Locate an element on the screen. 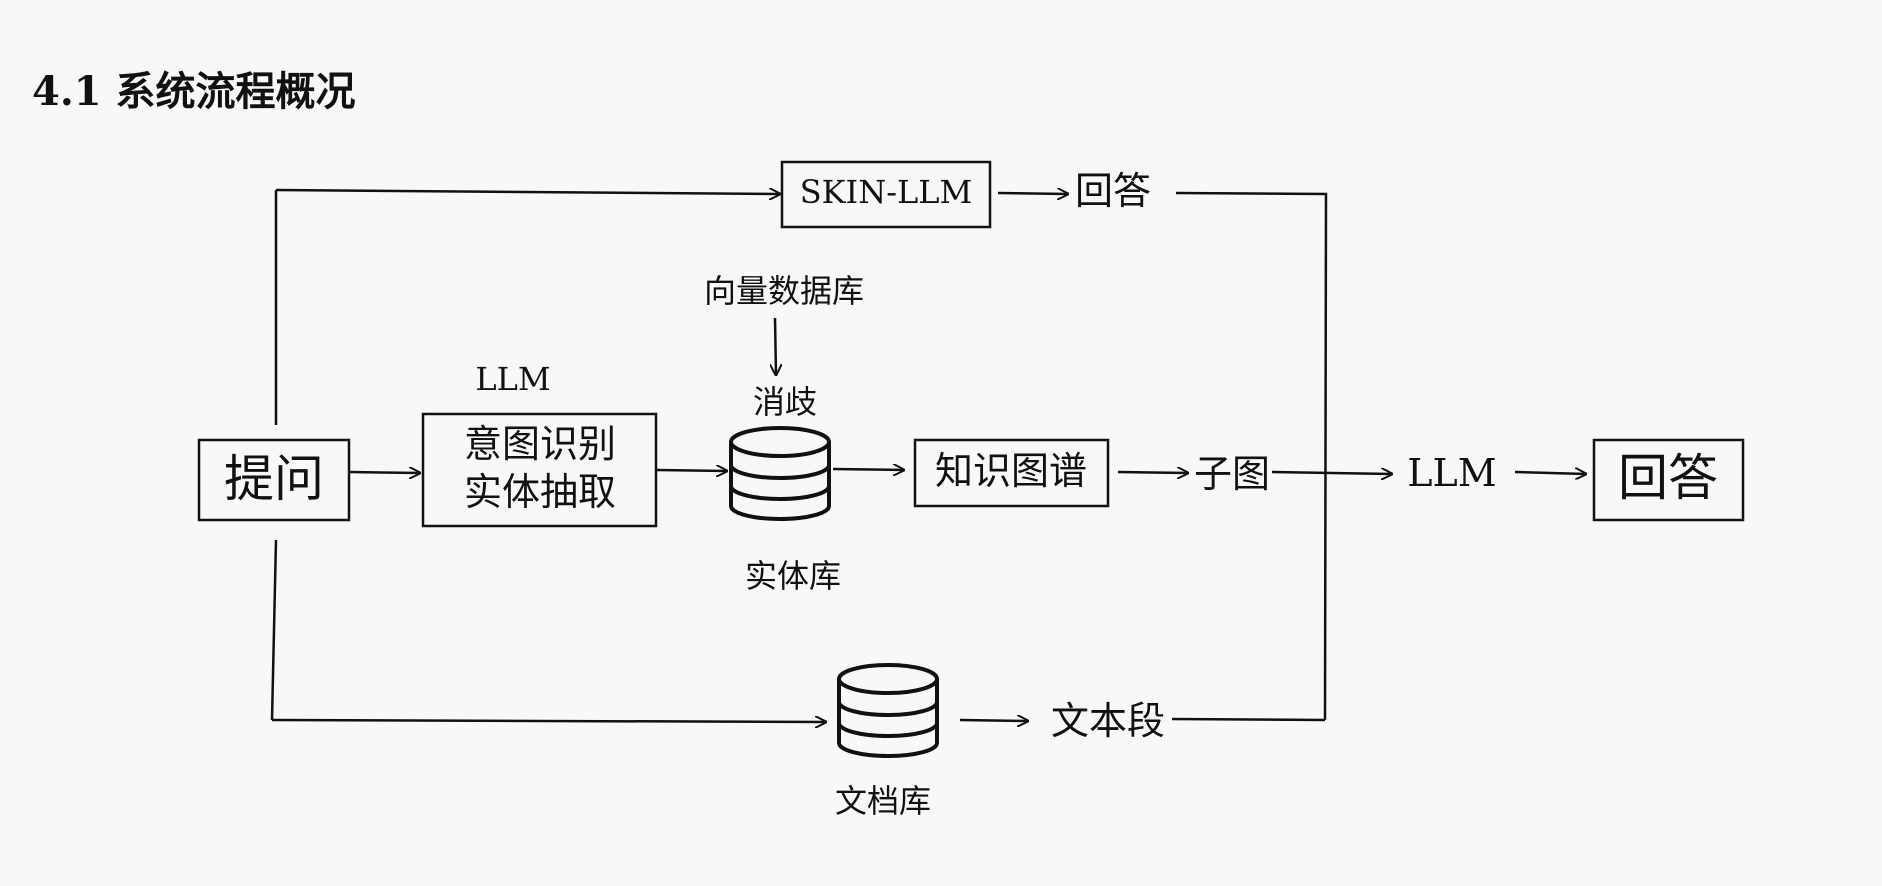 The height and width of the screenshot is (886, 1882). llm-small-label: LLM is located at coordinates (512, 379).